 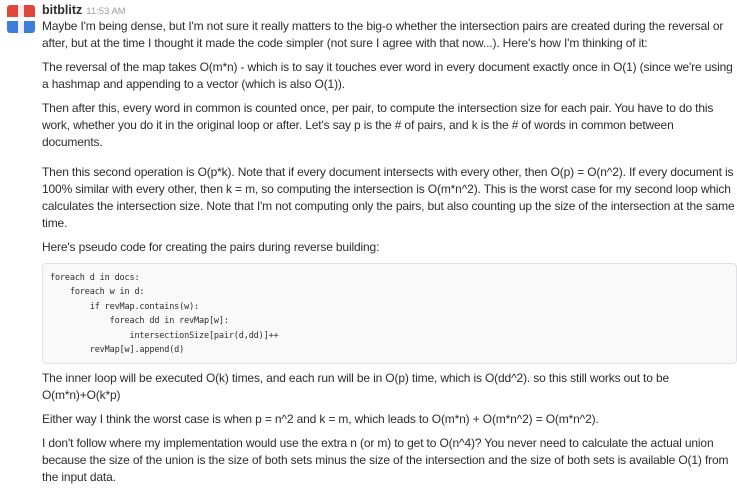 What do you see at coordinates (62, 10) in the screenshot?
I see `author-name: bitblitz` at bounding box center [62, 10].